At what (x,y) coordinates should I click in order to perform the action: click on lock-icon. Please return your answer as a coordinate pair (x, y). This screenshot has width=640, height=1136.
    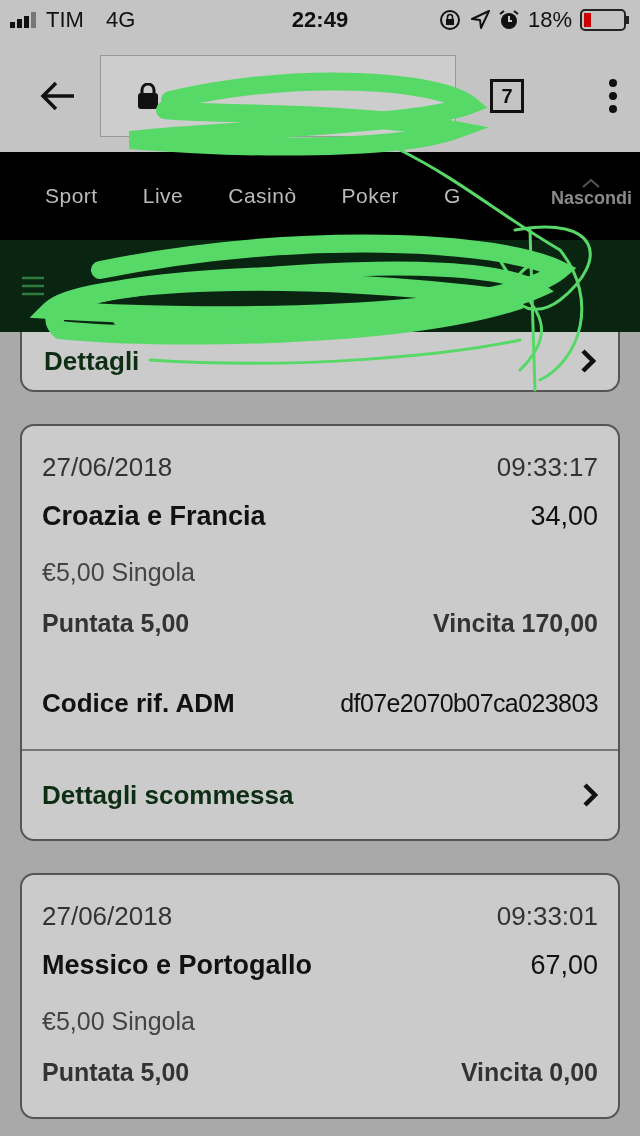
    Looking at the image, I should click on (148, 96).